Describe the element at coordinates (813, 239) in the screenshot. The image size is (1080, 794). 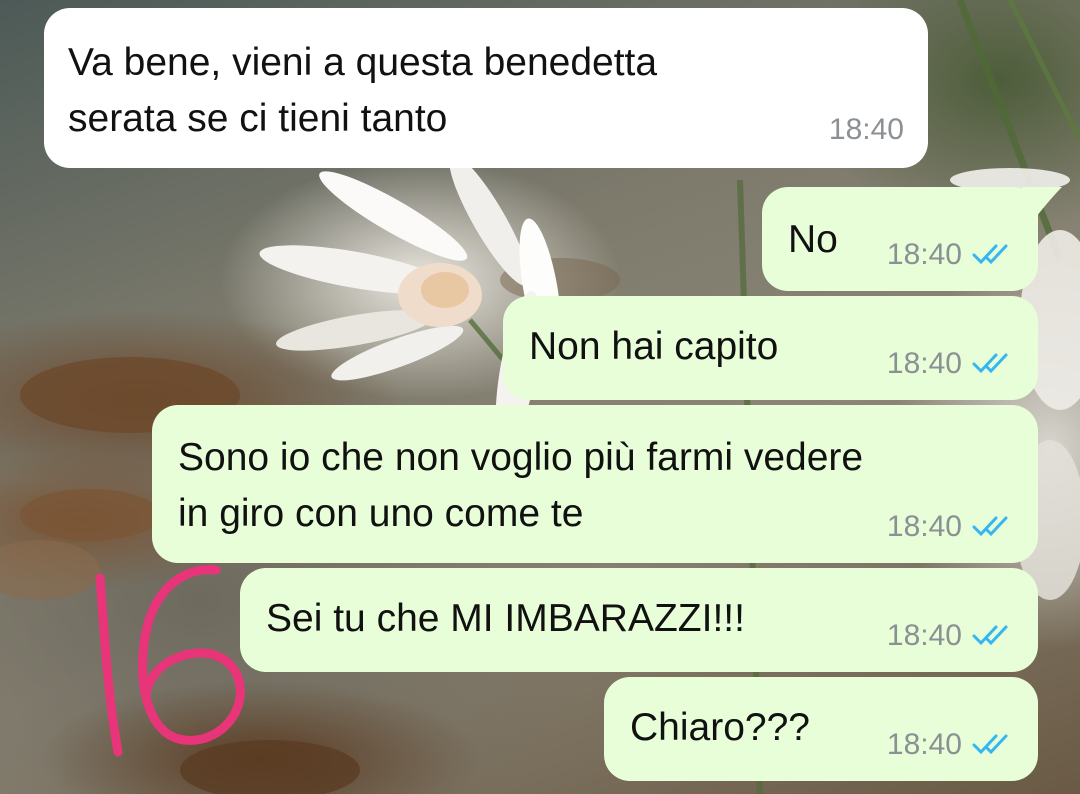
I see `message-text: No` at that location.